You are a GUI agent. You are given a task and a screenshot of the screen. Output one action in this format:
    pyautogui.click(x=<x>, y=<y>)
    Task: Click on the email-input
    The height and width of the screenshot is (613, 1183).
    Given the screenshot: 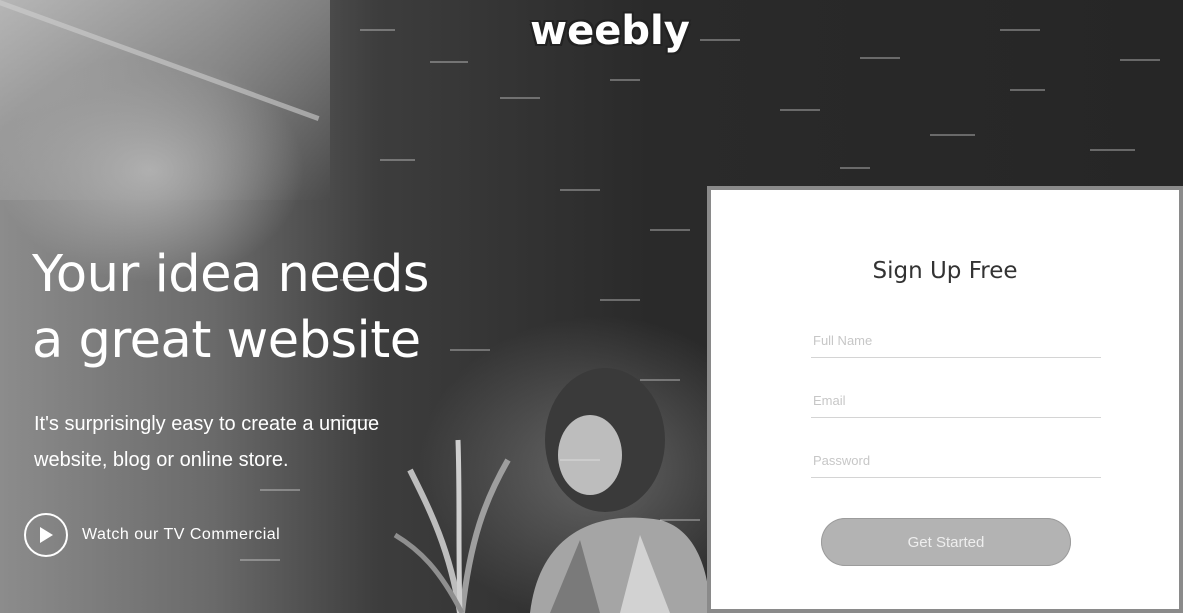 What is the action you would take?
    pyautogui.click(x=956, y=401)
    